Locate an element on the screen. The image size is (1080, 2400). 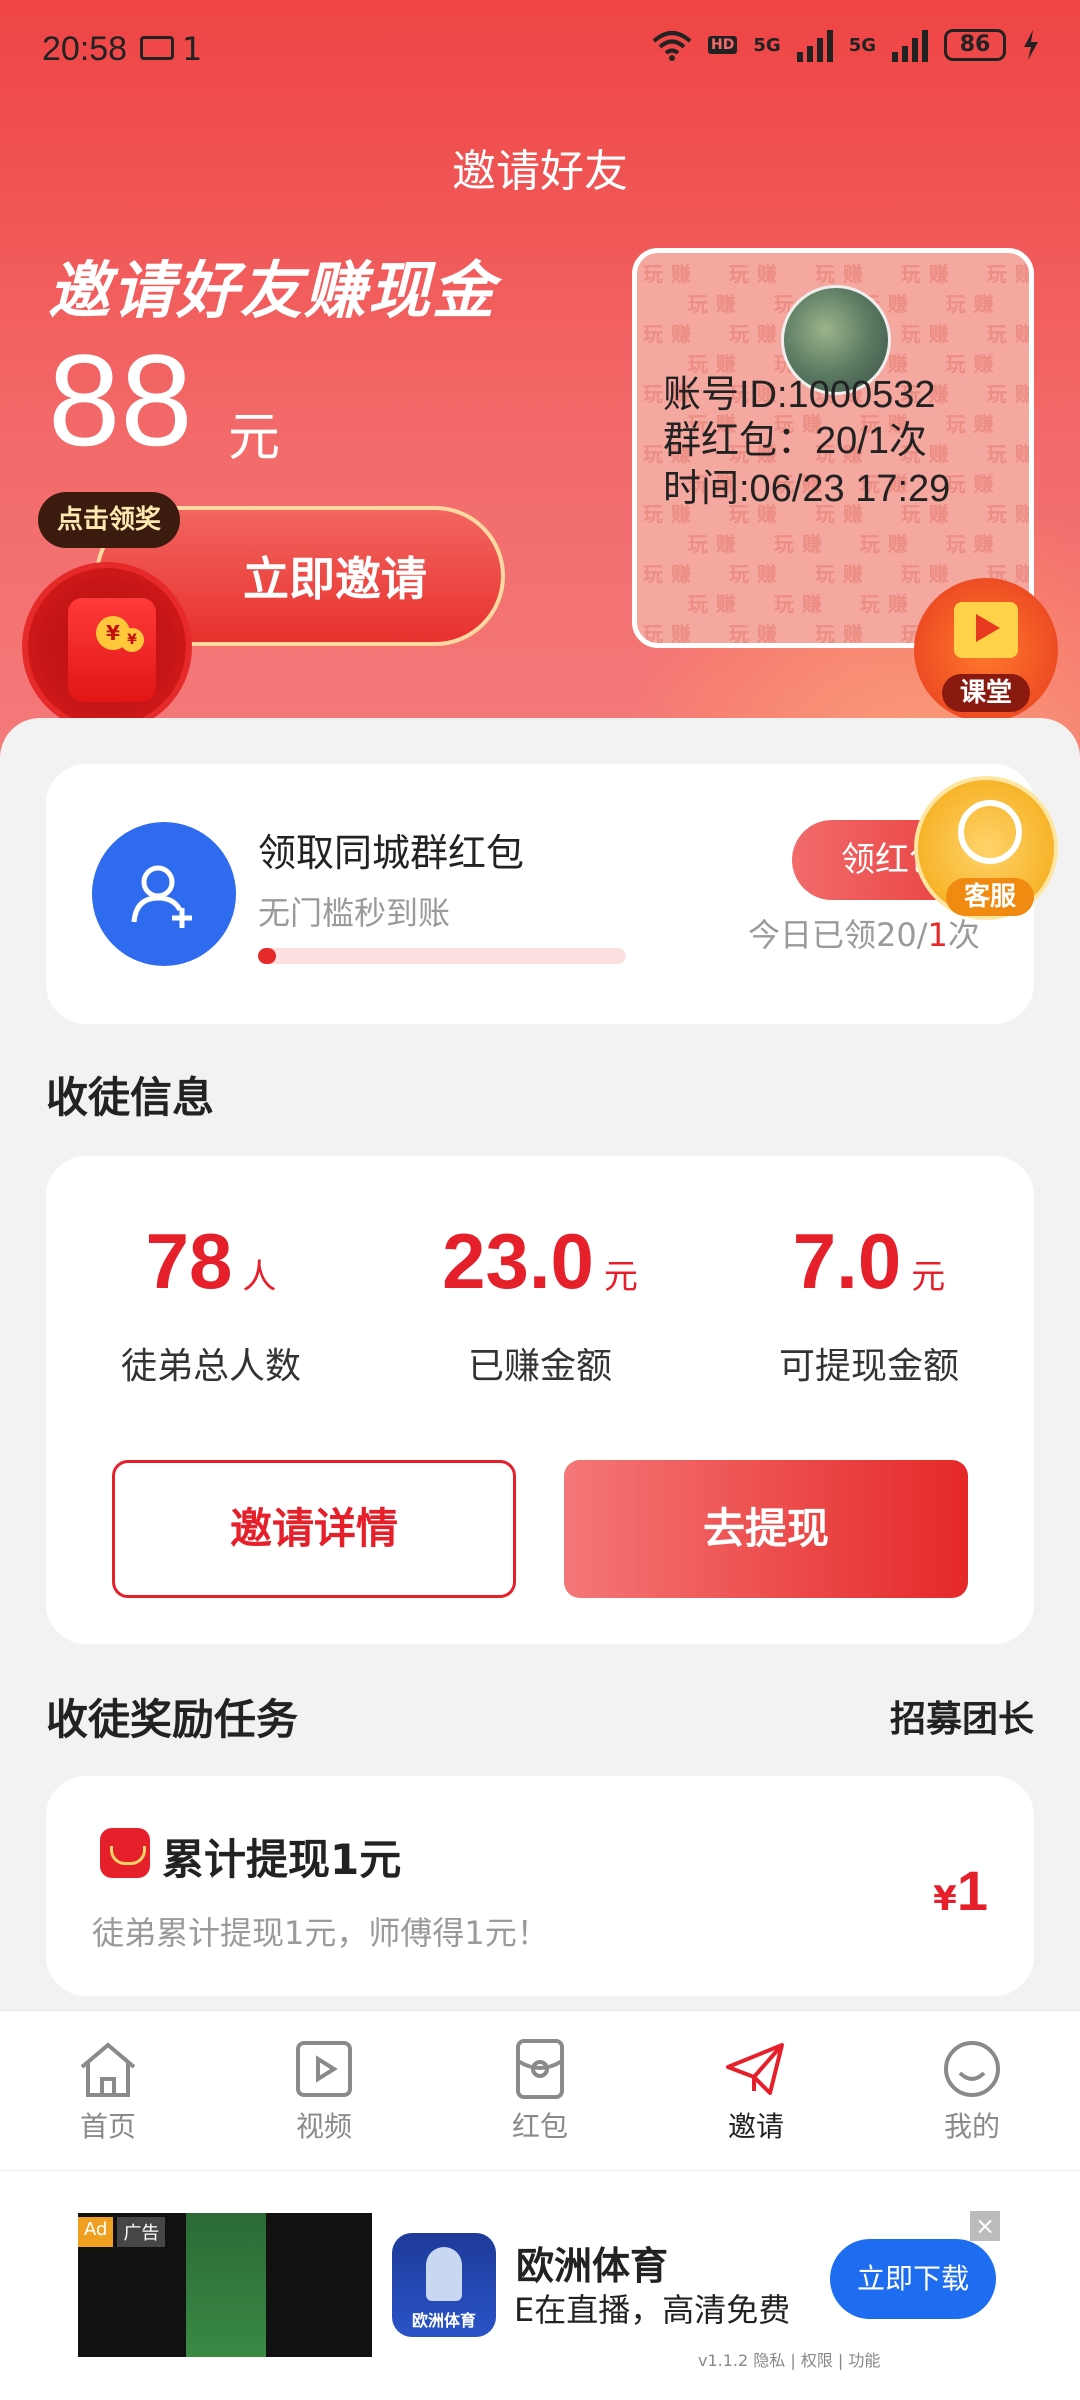
customer-service-label: 客服 is located at coordinates (990, 897).